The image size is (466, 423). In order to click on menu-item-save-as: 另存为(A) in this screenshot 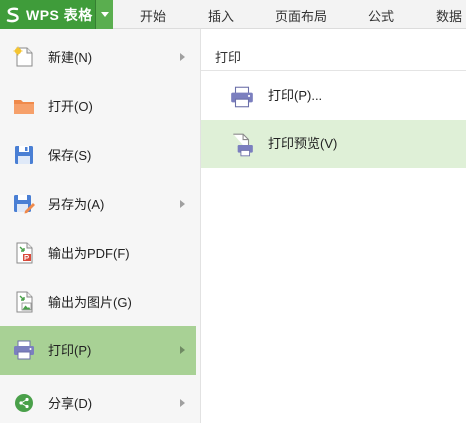, I will do `click(98, 204)`.